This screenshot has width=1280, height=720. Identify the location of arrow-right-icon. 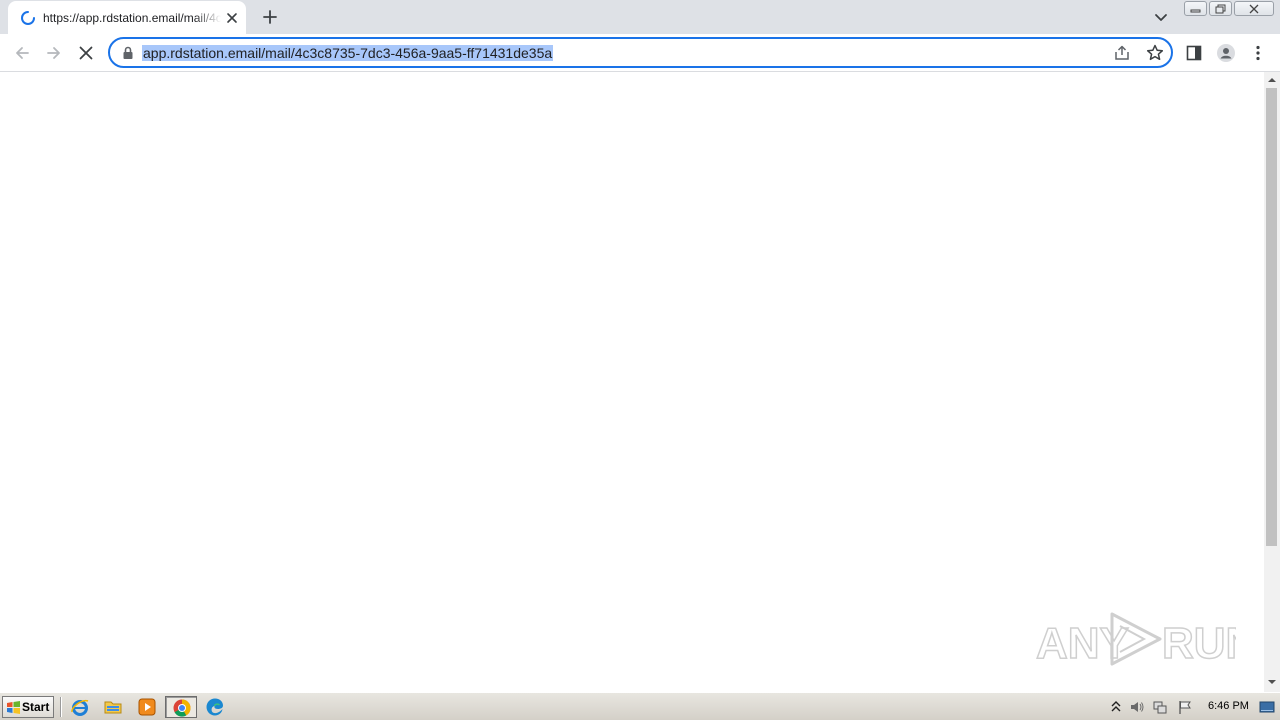
(53, 53).